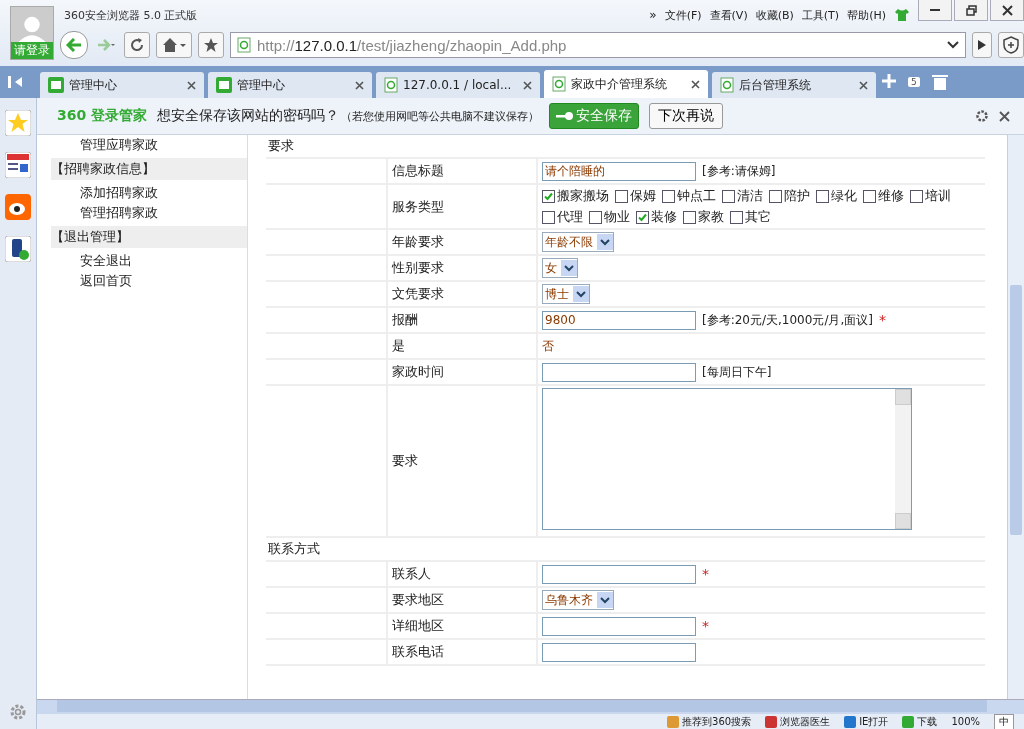  What do you see at coordinates (149, 213) in the screenshot?
I see `nav-link: 管理招聘家政` at bounding box center [149, 213].